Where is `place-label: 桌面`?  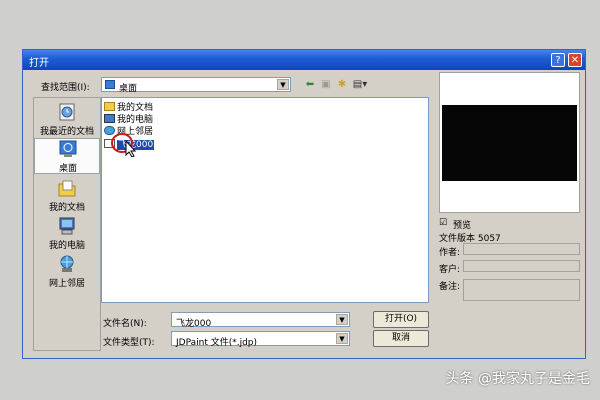
place-label: 桌面 is located at coordinates (67, 169).